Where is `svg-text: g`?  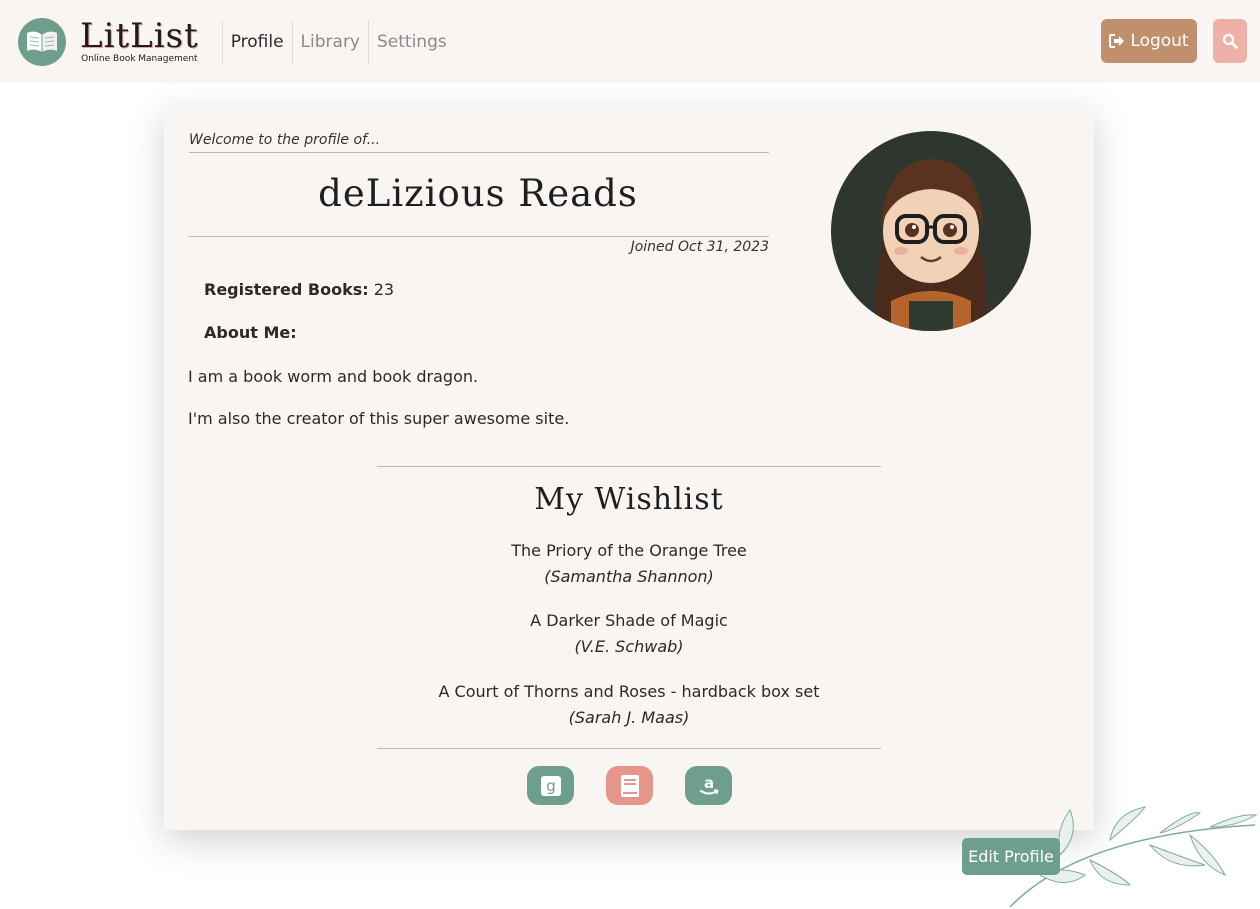 svg-text: g is located at coordinates (551, 786).